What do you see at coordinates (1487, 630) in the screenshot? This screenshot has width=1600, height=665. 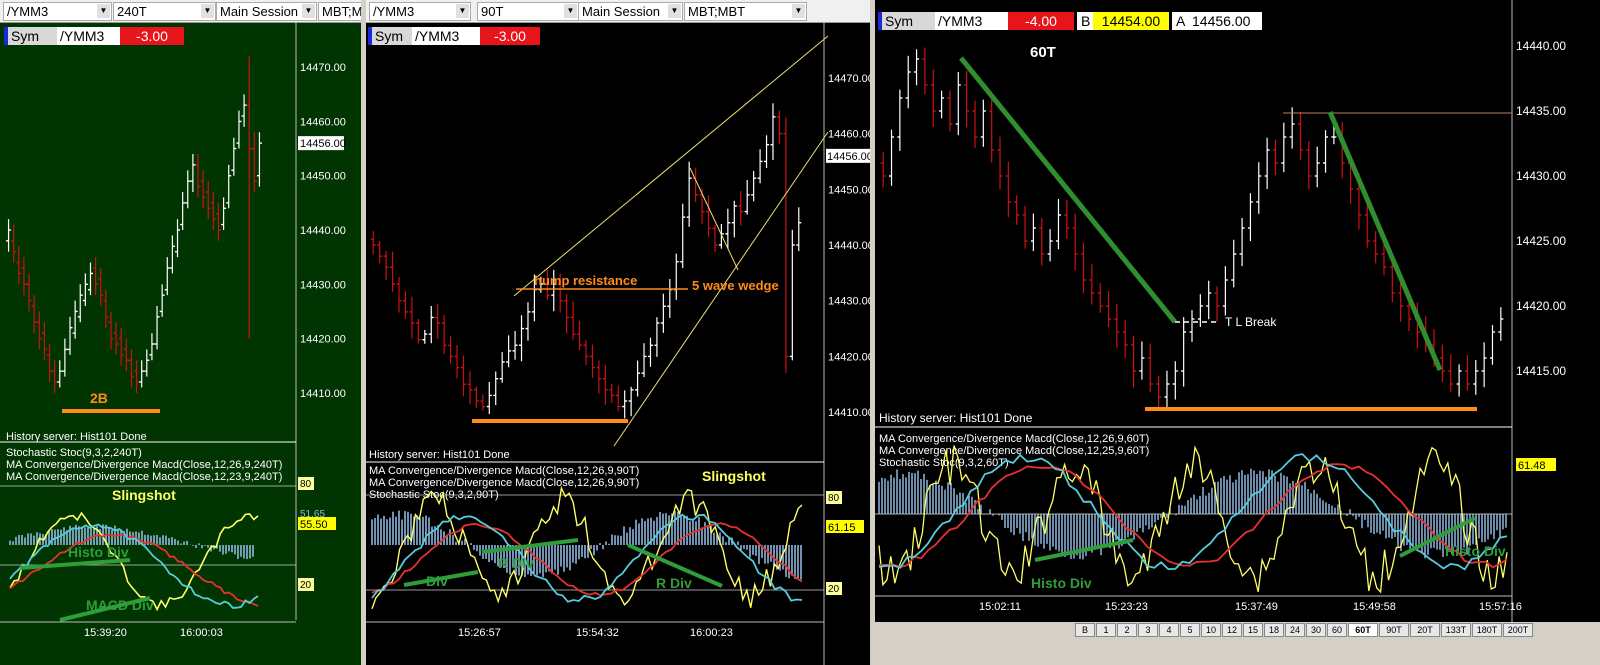 I see `interval-tab: 180T` at bounding box center [1487, 630].